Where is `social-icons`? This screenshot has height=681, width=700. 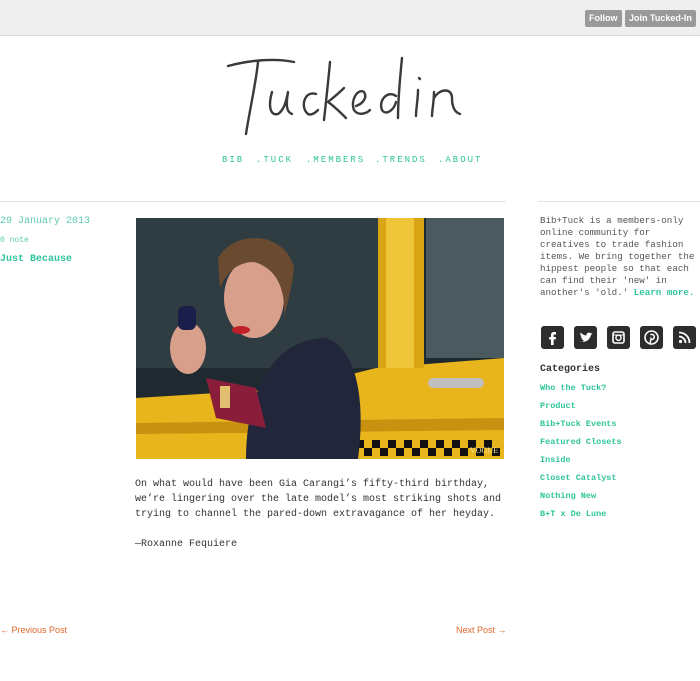
social-icons is located at coordinates (620, 338).